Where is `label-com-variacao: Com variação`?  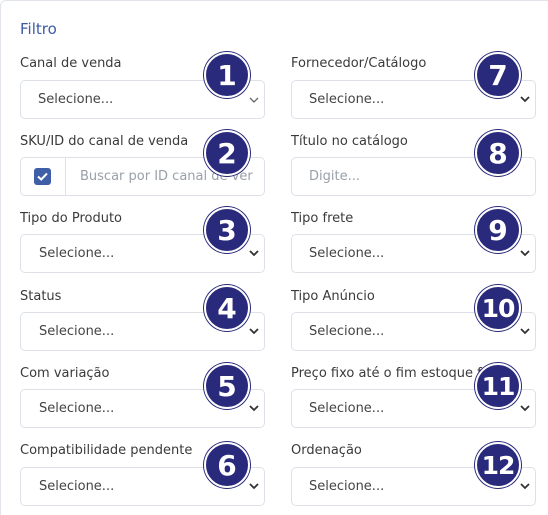
label-com-variacao: Com variação is located at coordinates (65, 373).